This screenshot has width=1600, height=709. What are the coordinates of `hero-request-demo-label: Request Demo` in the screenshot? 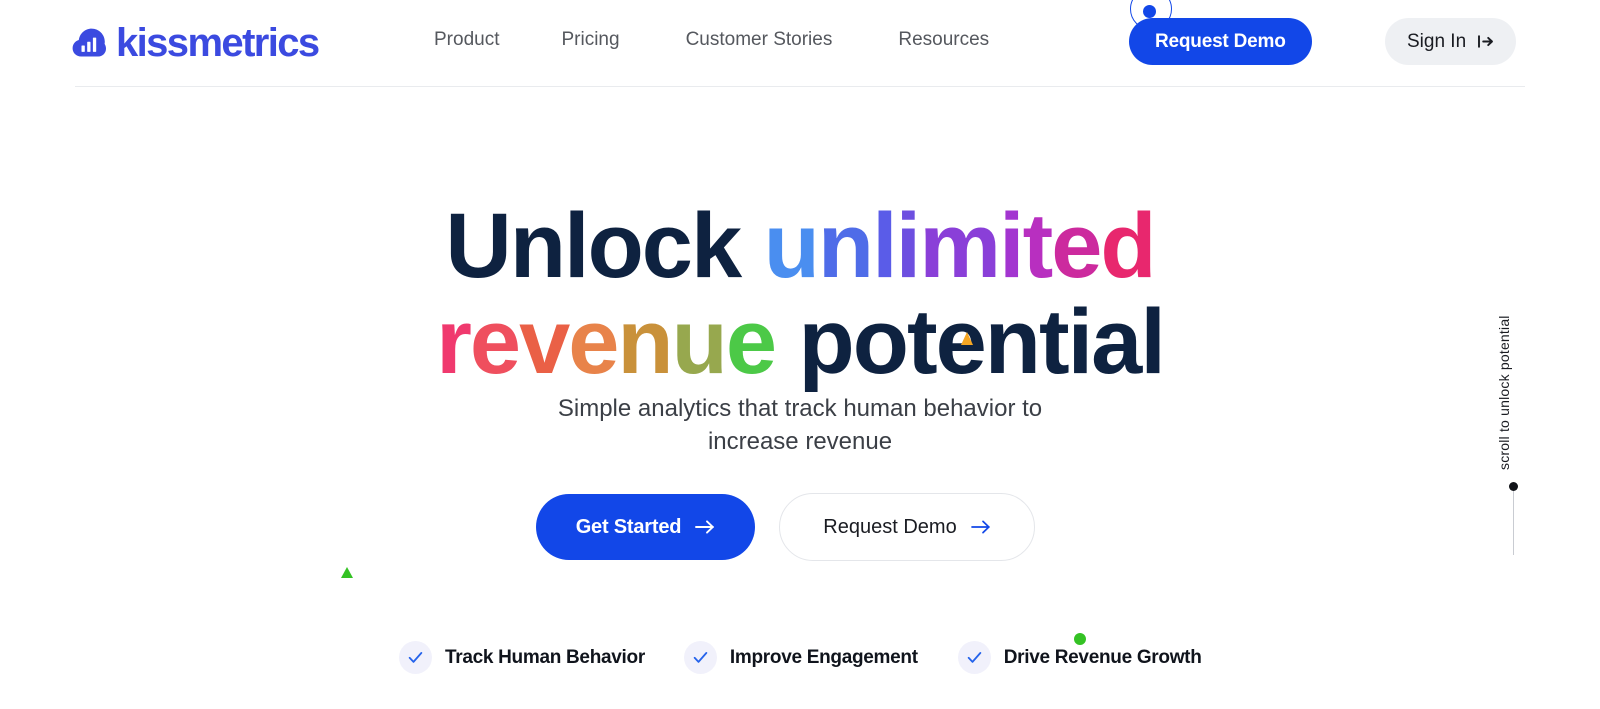 It's located at (890, 526).